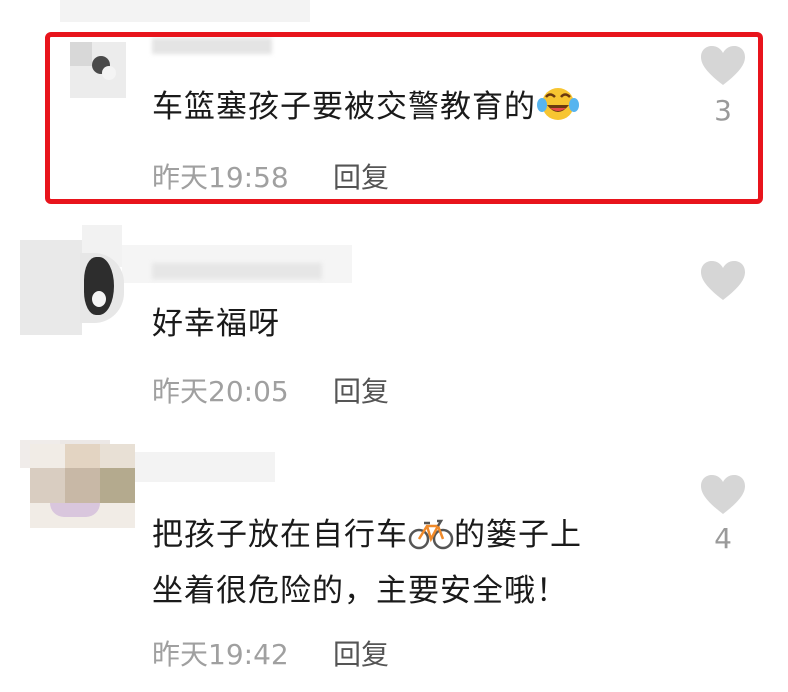  I want to click on comment-text: 车篮塞孩子要被交警教育的, so click(366, 110).